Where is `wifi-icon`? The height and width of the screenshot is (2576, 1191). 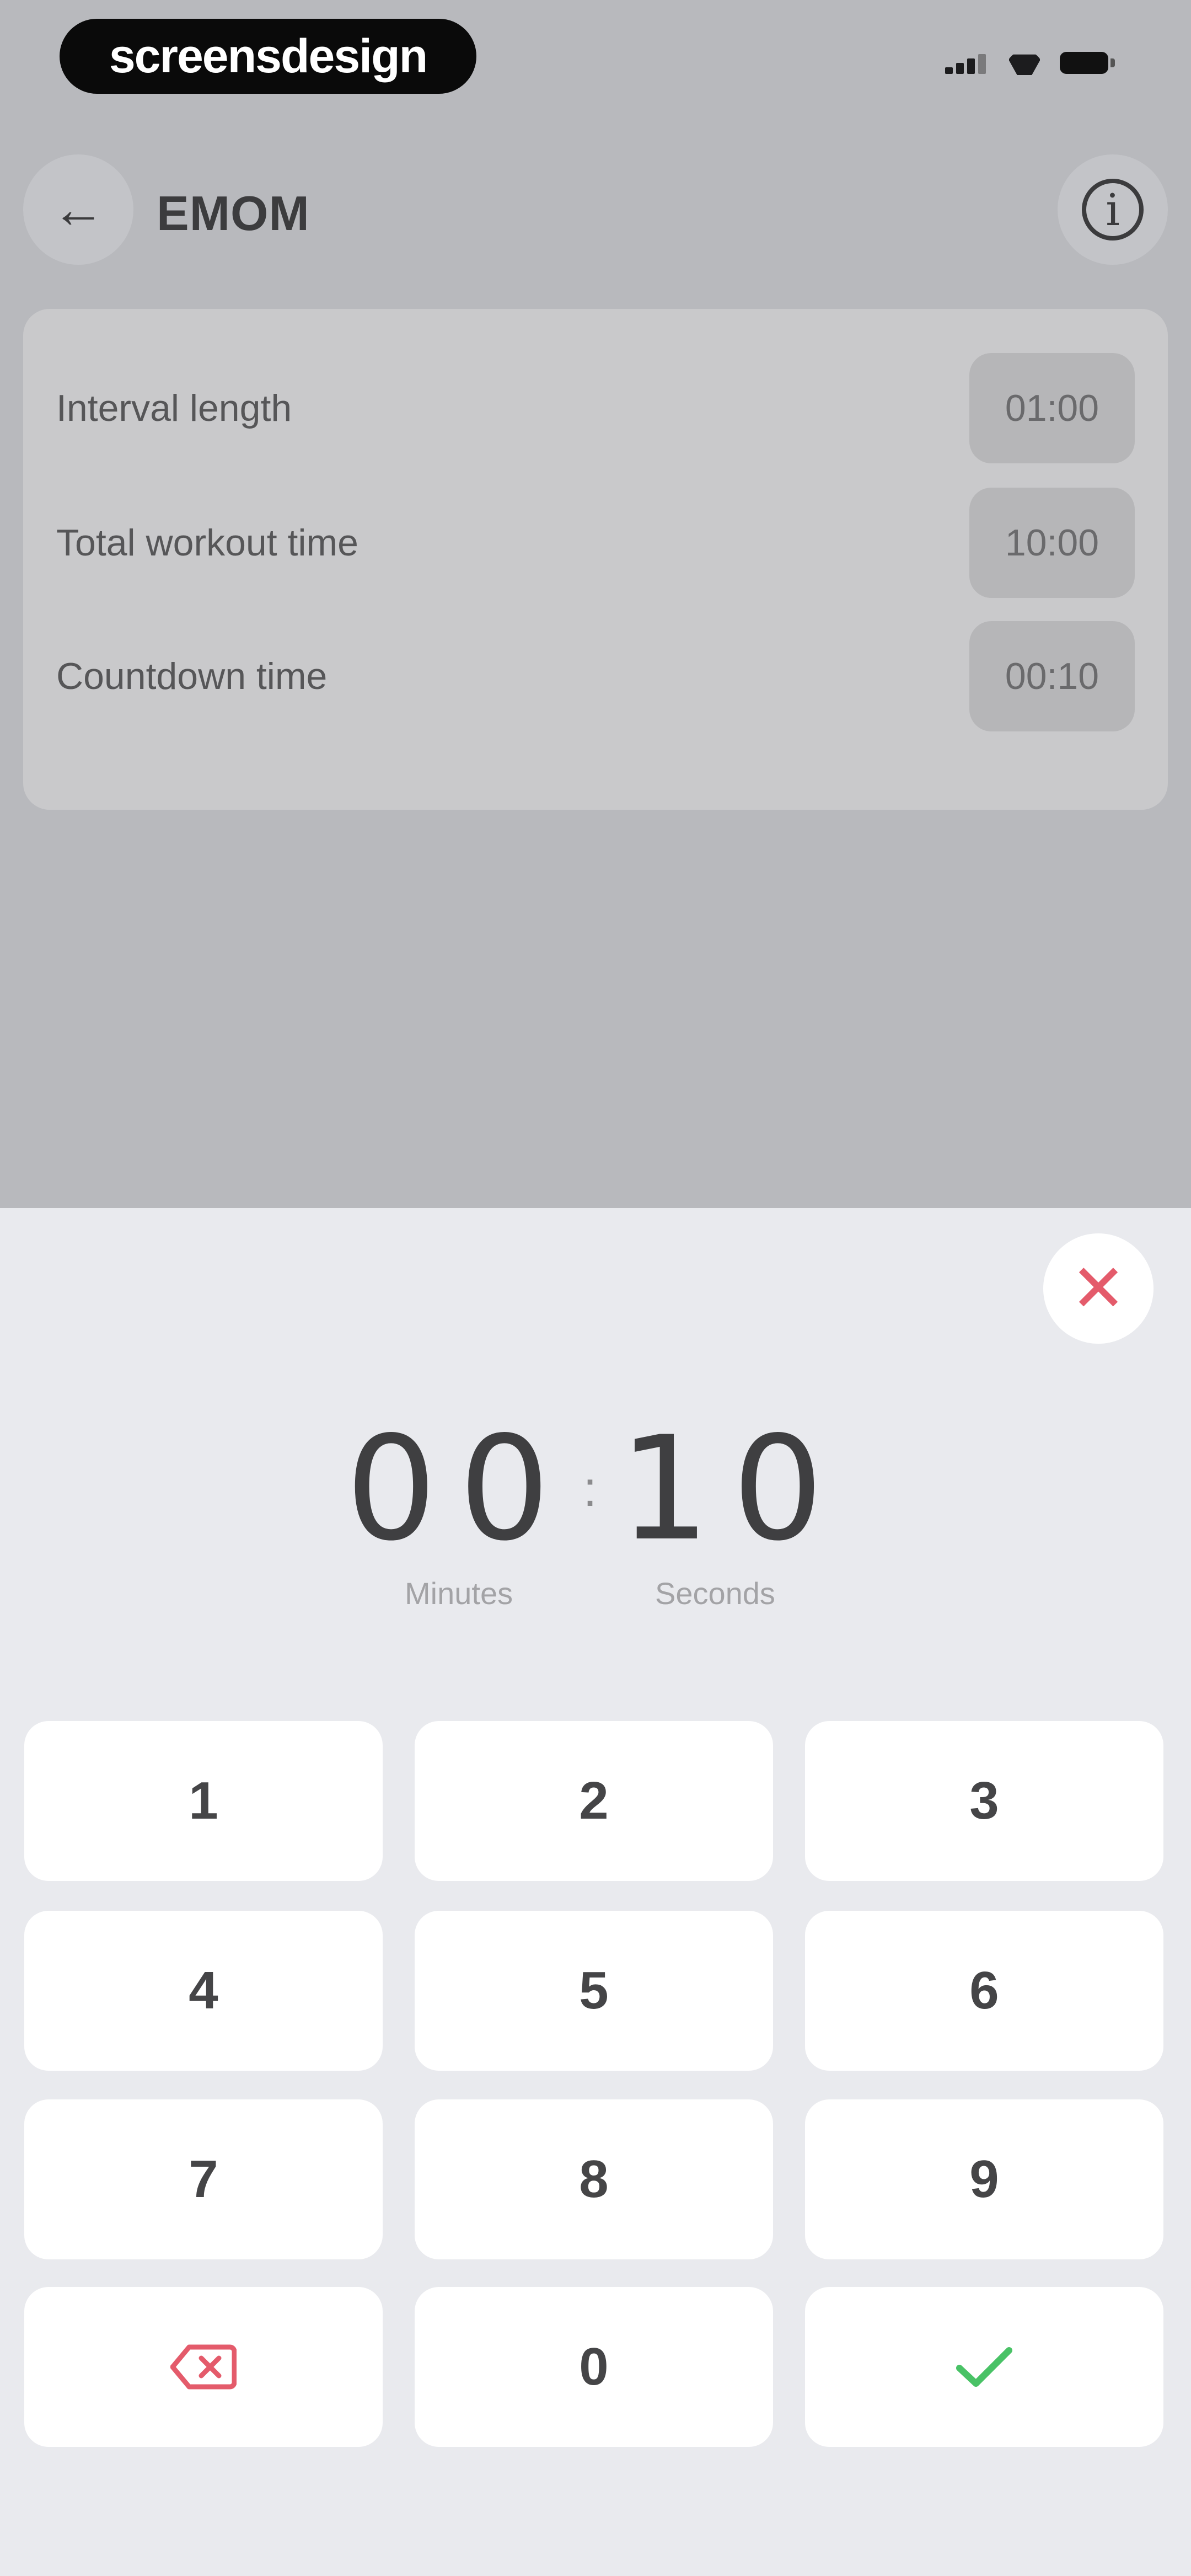 wifi-icon is located at coordinates (1024, 63).